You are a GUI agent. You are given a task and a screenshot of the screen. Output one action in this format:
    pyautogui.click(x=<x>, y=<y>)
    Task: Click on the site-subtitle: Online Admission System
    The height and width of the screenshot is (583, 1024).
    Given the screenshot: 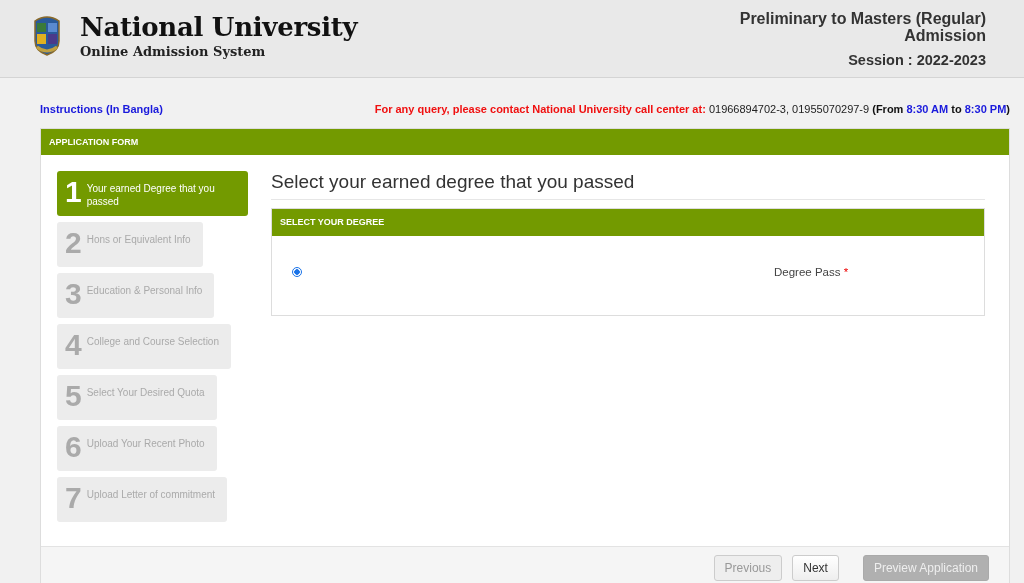 What is the action you would take?
    pyautogui.click(x=173, y=51)
    